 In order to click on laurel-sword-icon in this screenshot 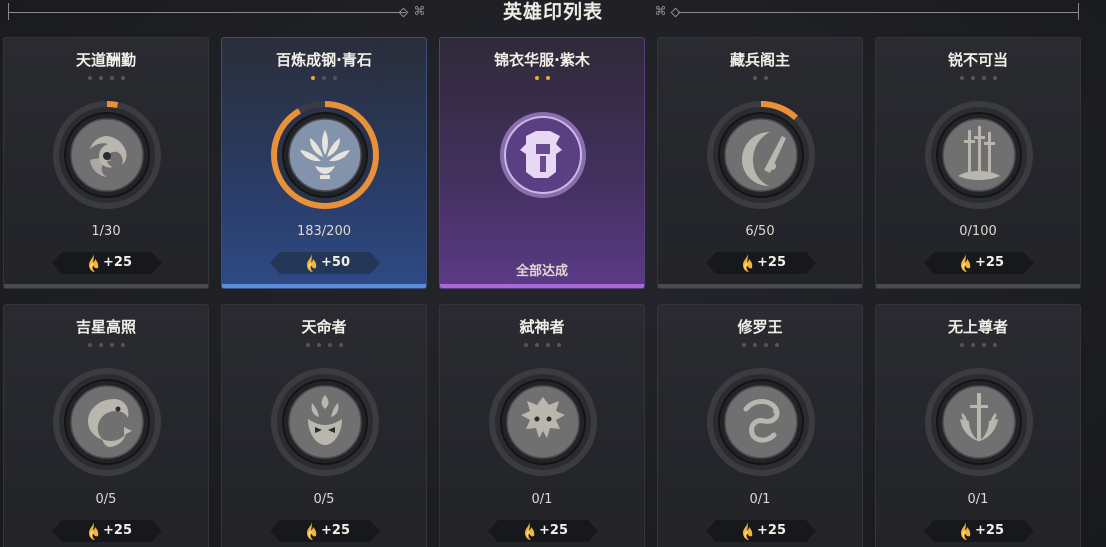, I will do `click(979, 422)`.